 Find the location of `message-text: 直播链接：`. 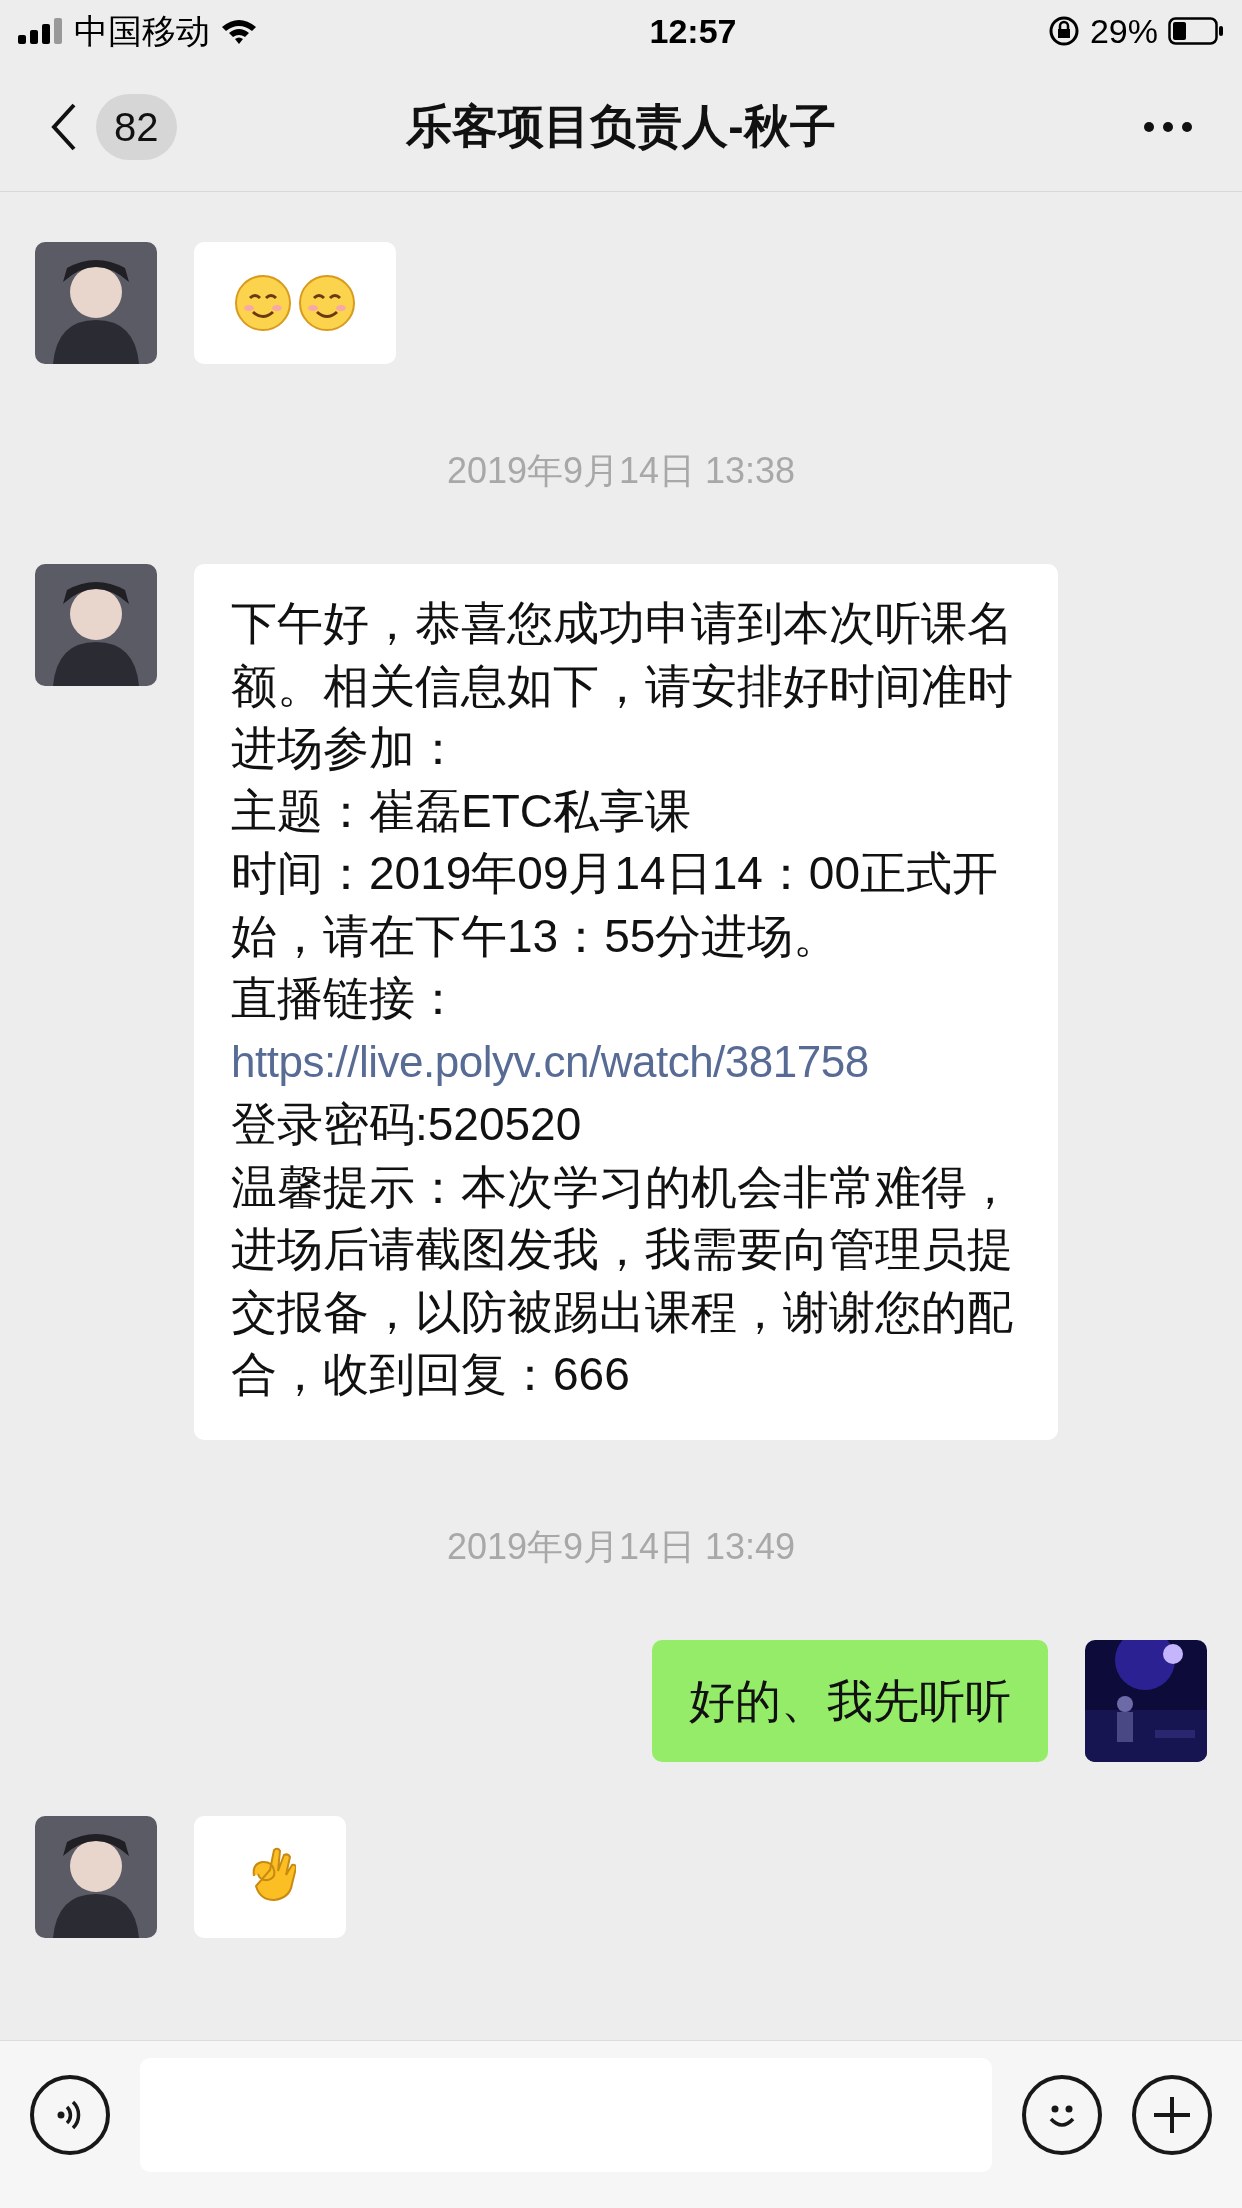

message-text: 直播链接： is located at coordinates (346, 998).